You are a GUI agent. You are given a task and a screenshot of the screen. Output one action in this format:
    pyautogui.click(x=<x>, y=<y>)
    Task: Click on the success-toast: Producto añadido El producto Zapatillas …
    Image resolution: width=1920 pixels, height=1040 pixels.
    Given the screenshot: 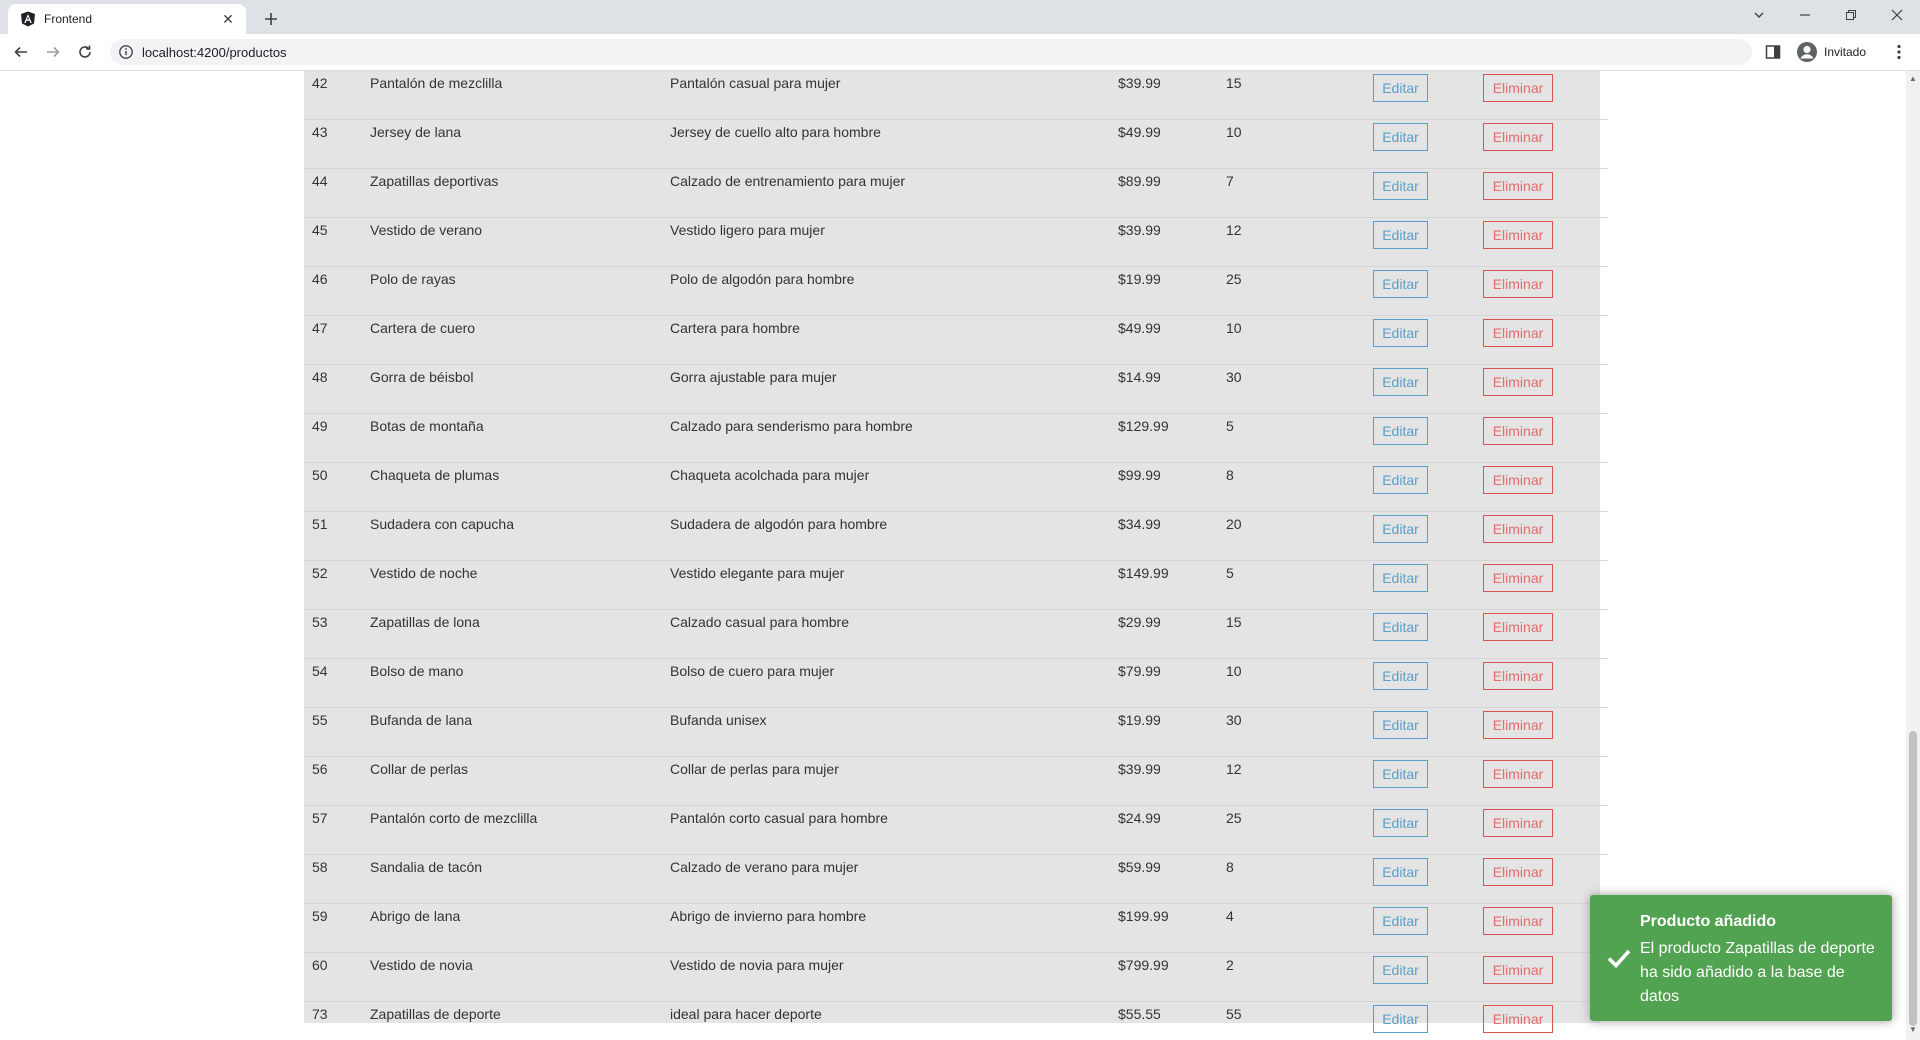 What is the action you would take?
    pyautogui.click(x=1741, y=958)
    